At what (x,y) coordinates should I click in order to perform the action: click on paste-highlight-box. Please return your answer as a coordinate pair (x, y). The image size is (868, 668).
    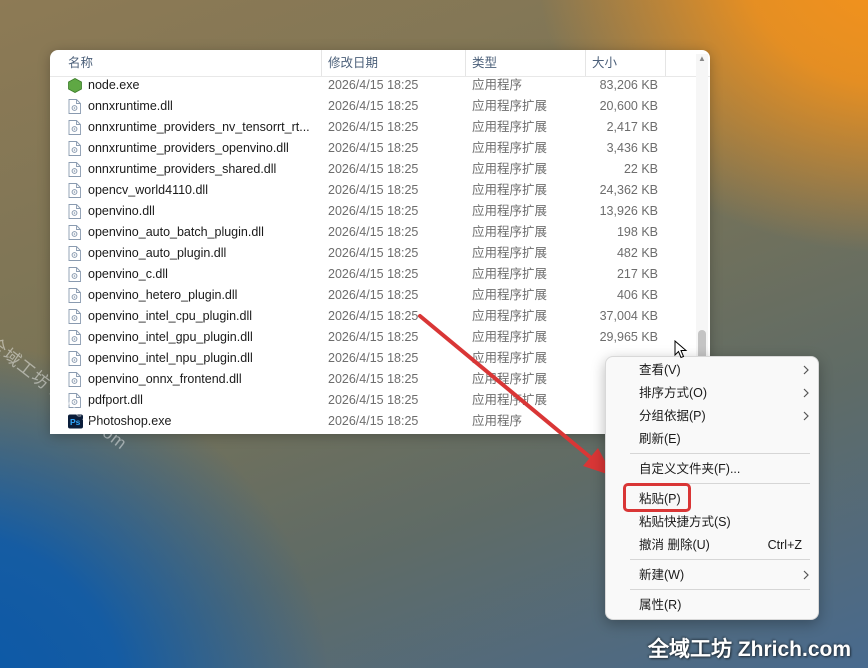
    Looking at the image, I should click on (657, 497).